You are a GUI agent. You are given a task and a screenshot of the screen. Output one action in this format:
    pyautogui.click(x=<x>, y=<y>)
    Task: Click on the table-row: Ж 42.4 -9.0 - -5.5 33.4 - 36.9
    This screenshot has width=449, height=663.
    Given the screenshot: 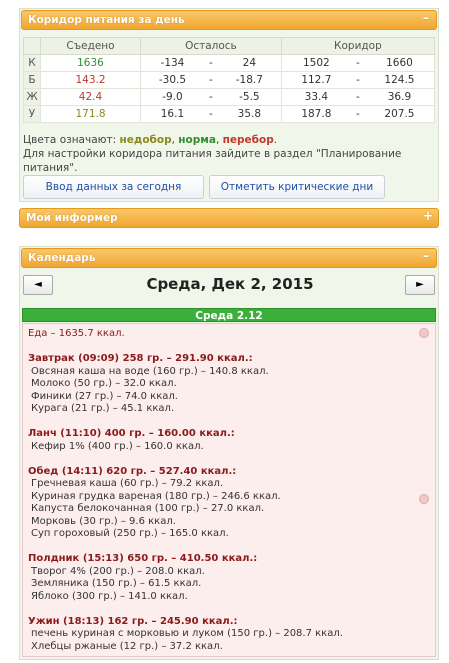 What is the action you would take?
    pyautogui.click(x=229, y=97)
    